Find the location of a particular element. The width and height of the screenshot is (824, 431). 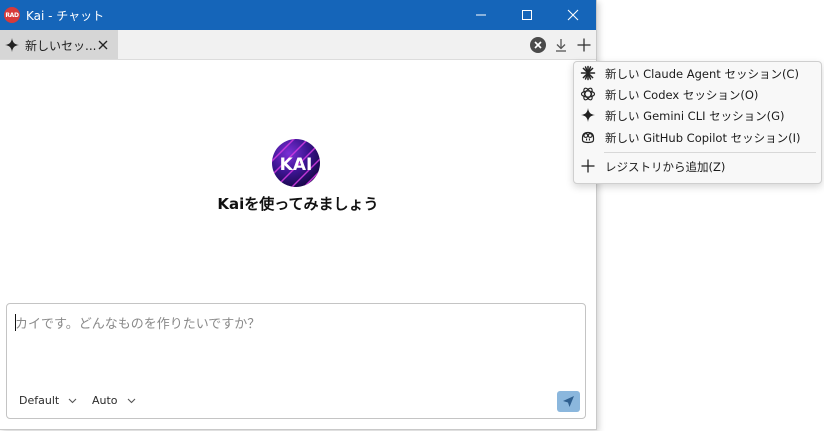

kai-logo-text: KAI is located at coordinates (296, 165).